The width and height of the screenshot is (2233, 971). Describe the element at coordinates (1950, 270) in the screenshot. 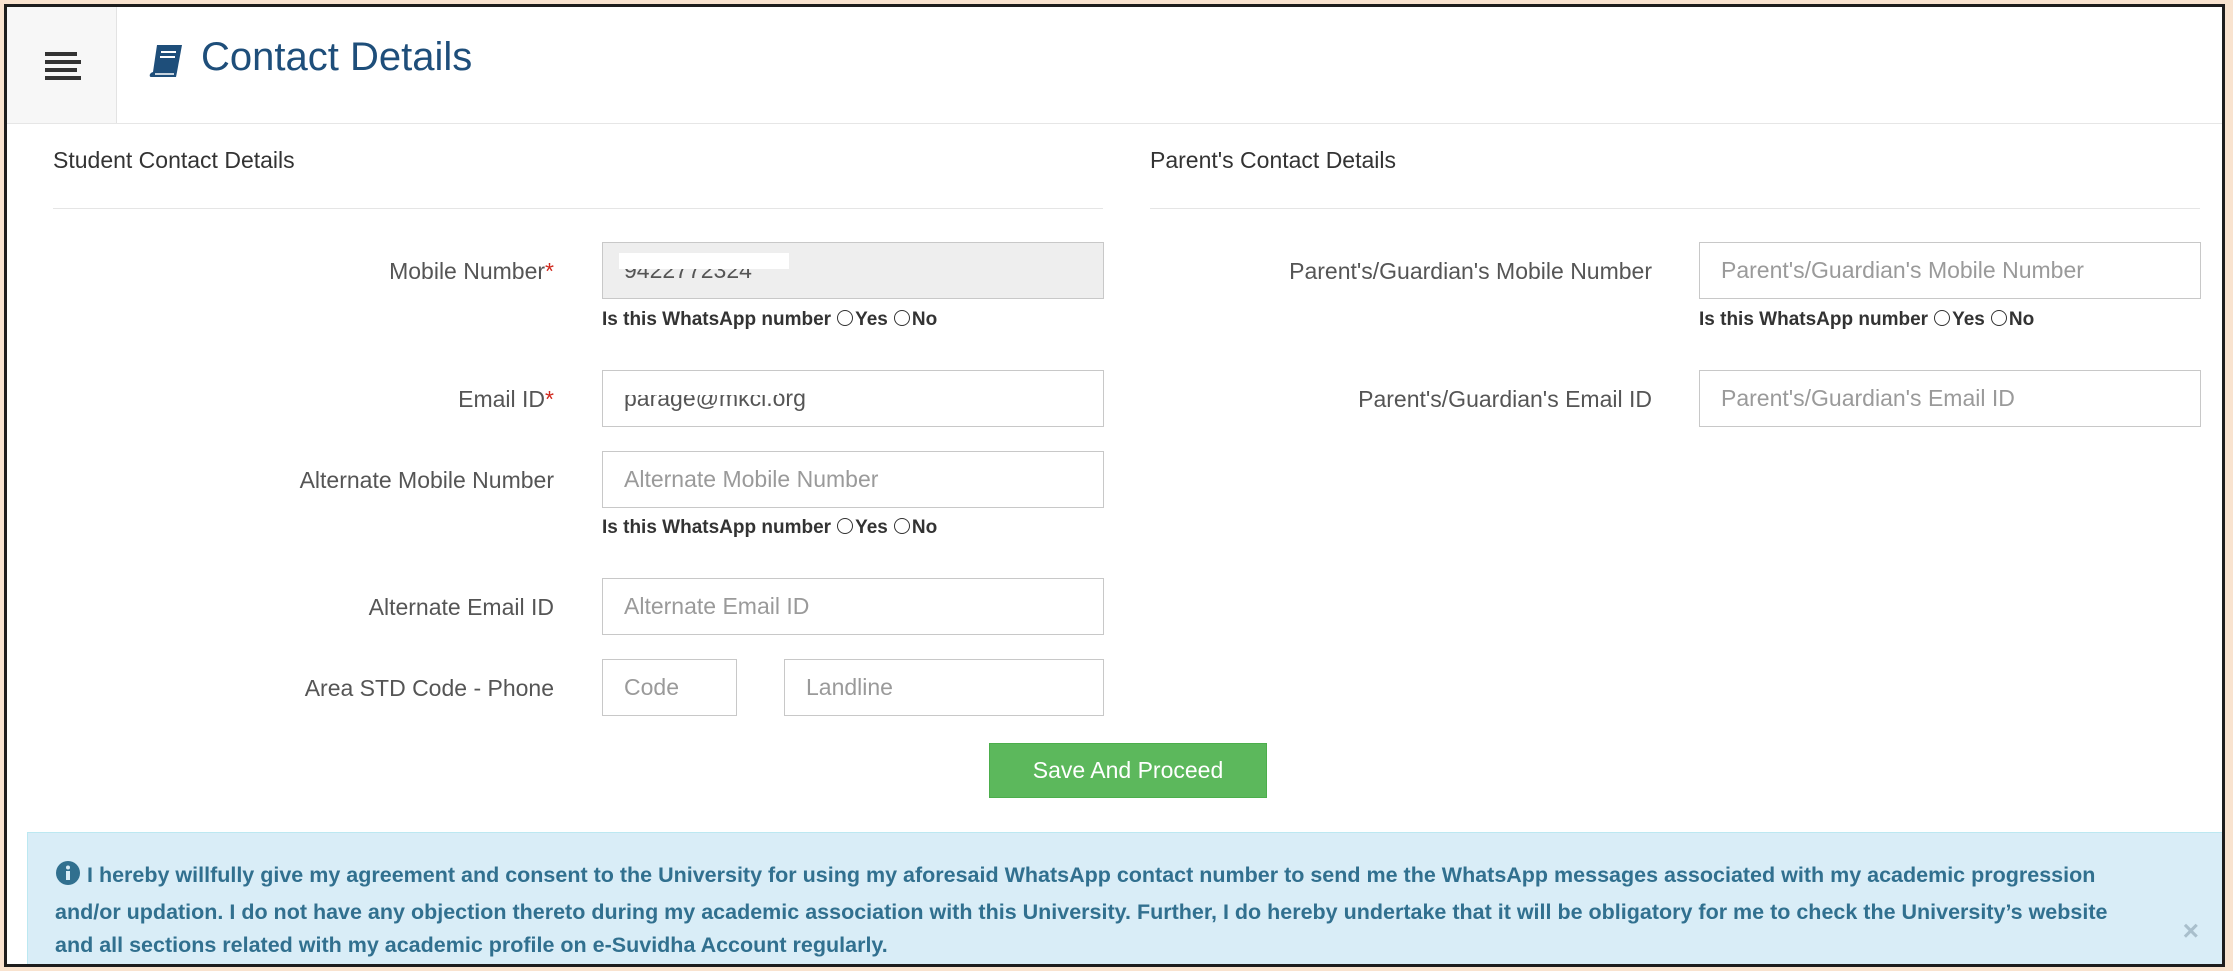

I see `parent-mobile-input` at that location.